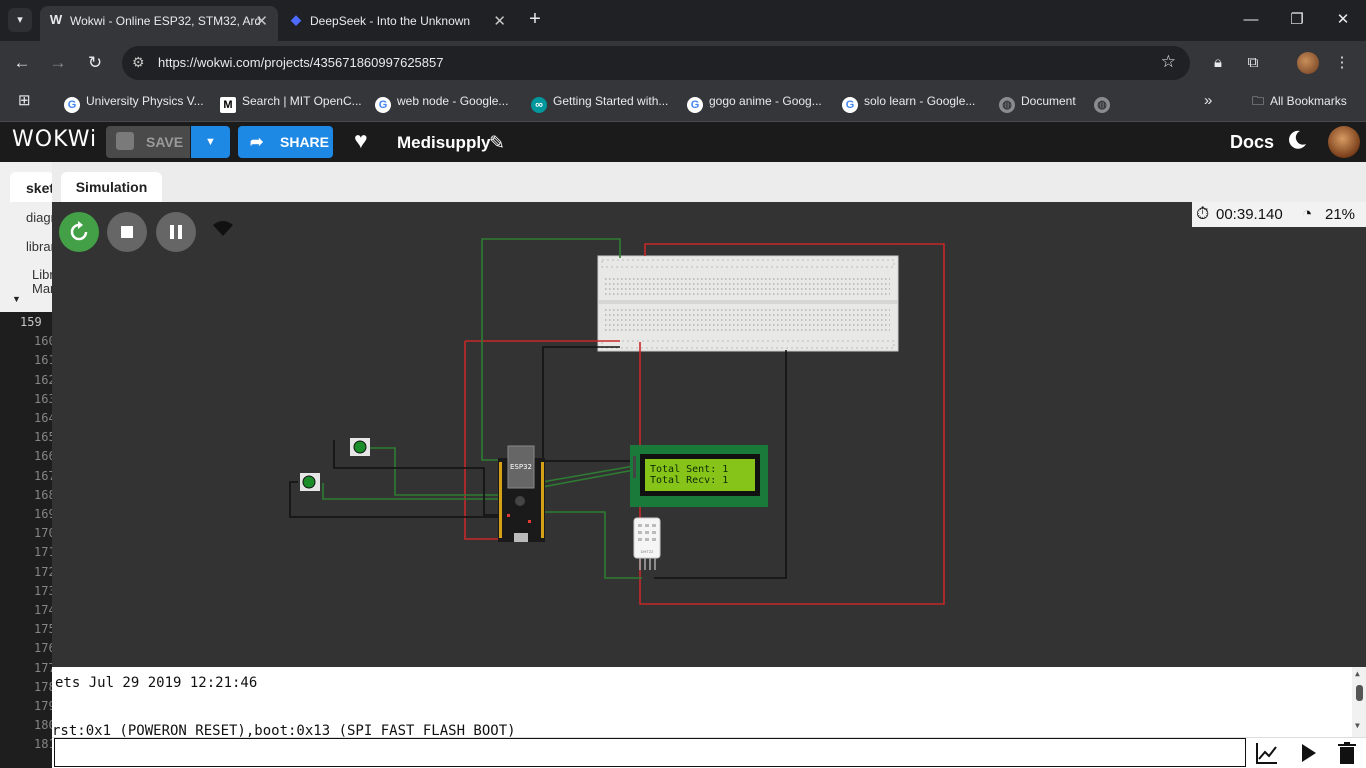 The height and width of the screenshot is (768, 1366). I want to click on line-number: 164, so click(43, 418).